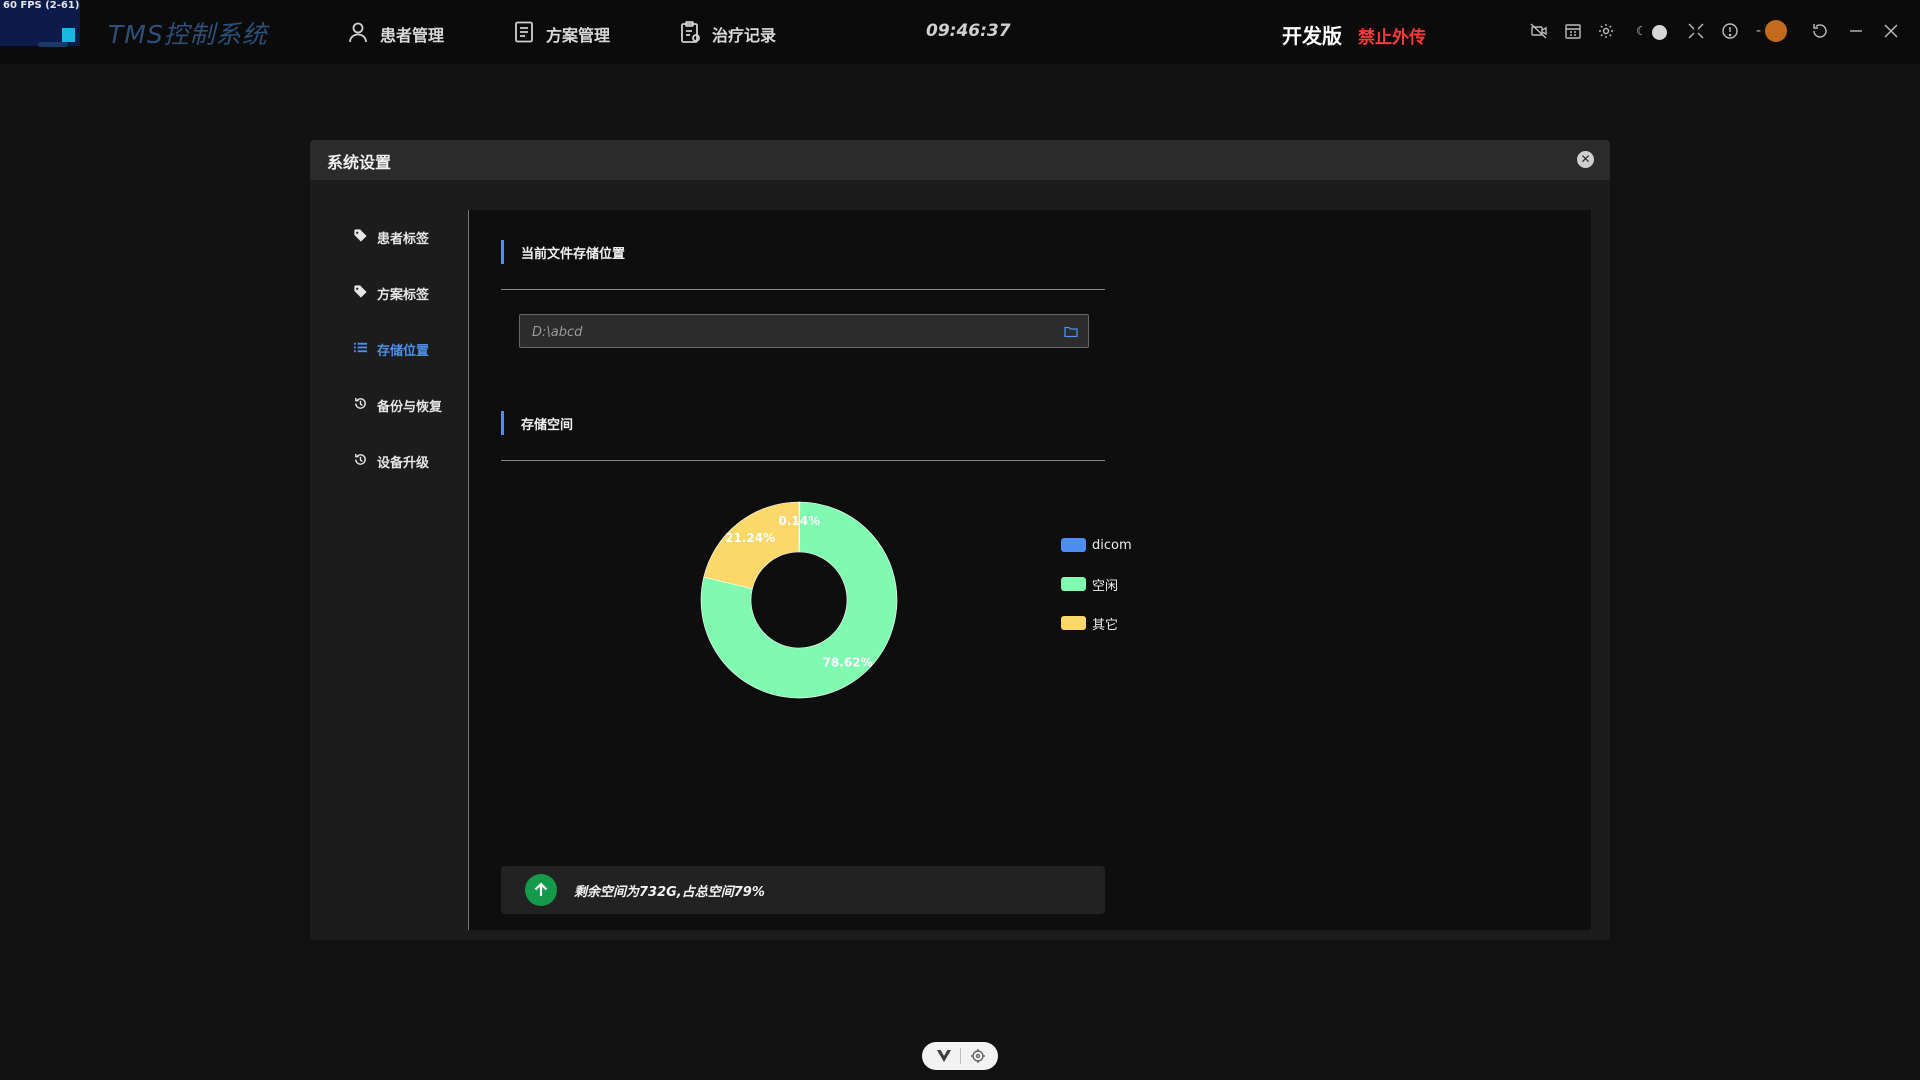 The width and height of the screenshot is (1920, 1080). I want to click on section-title-storage-path: 当前文件存储位置, so click(563, 252).